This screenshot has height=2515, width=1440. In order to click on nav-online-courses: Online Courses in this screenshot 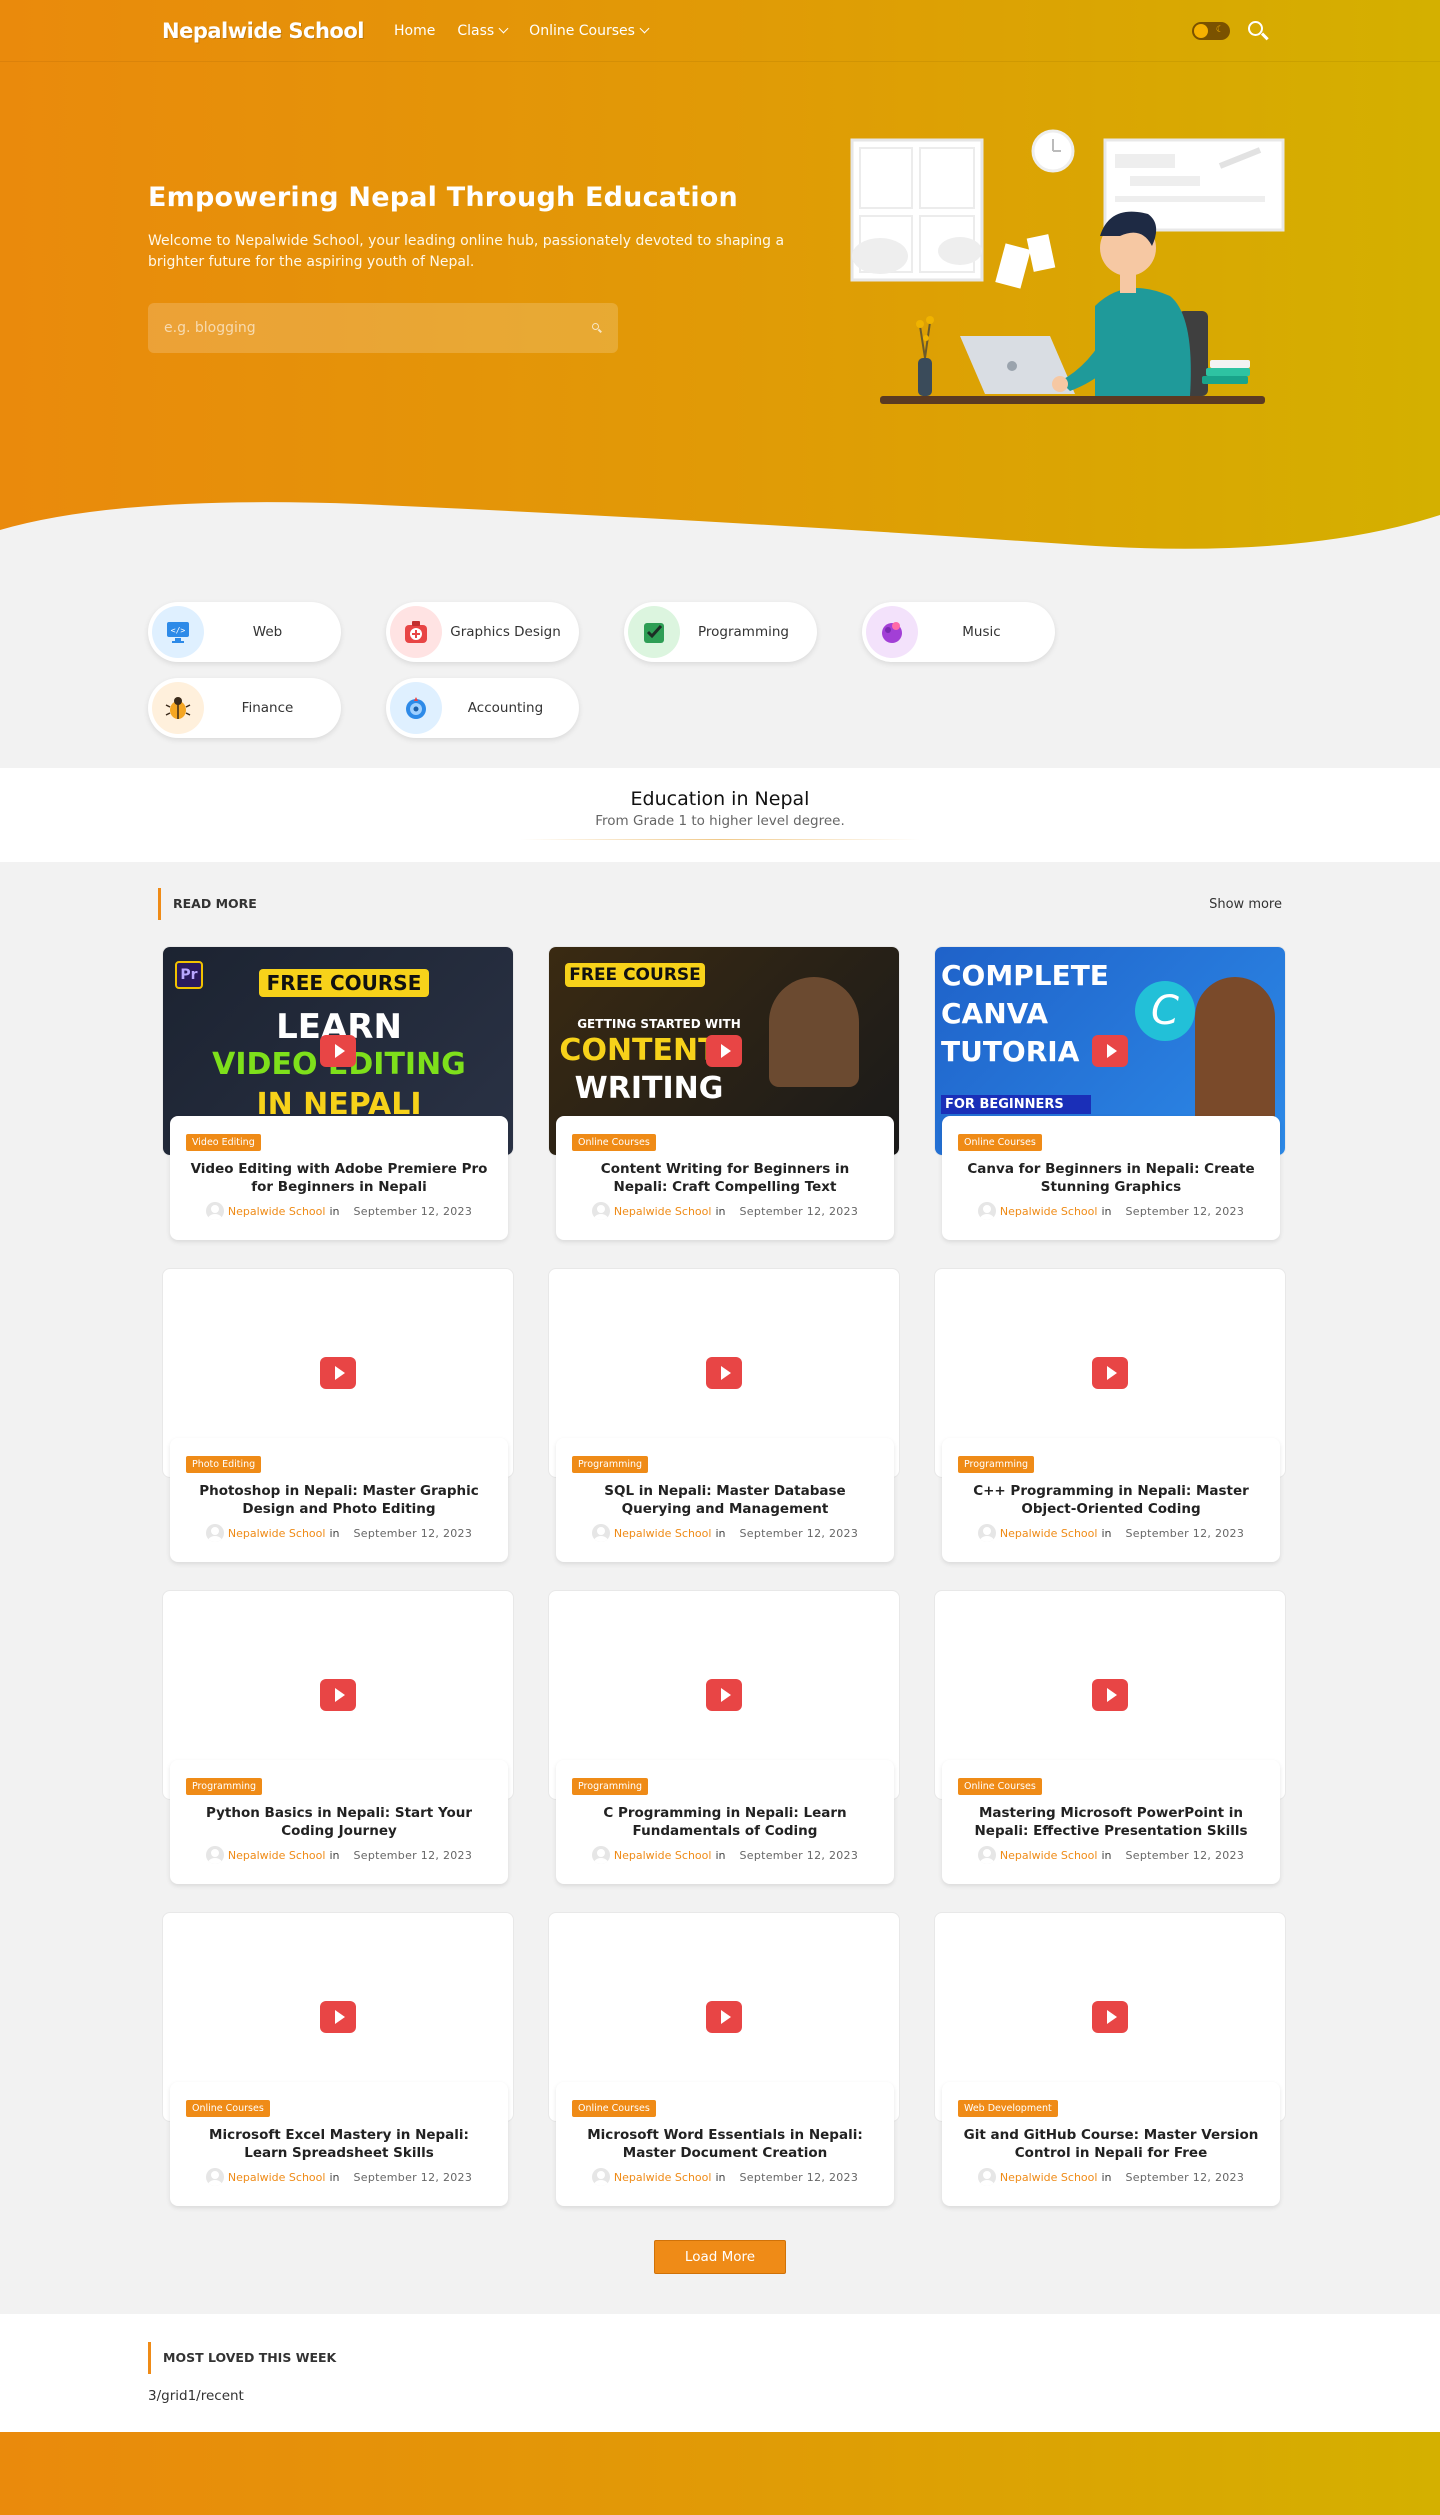, I will do `click(589, 31)`.